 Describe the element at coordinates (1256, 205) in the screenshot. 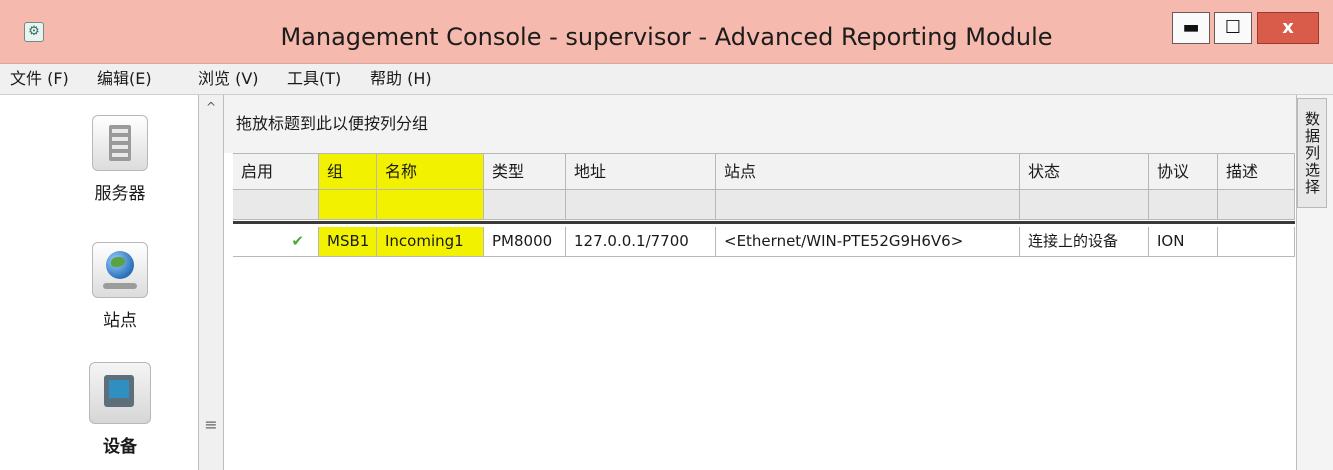

I see `filter-cell-description` at that location.